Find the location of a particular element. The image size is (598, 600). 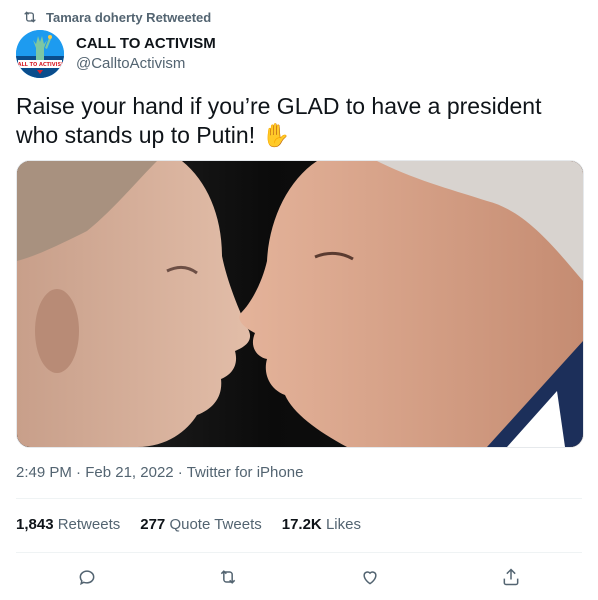

author-name: CALL TO ACTIVISM is located at coordinates (146, 44).